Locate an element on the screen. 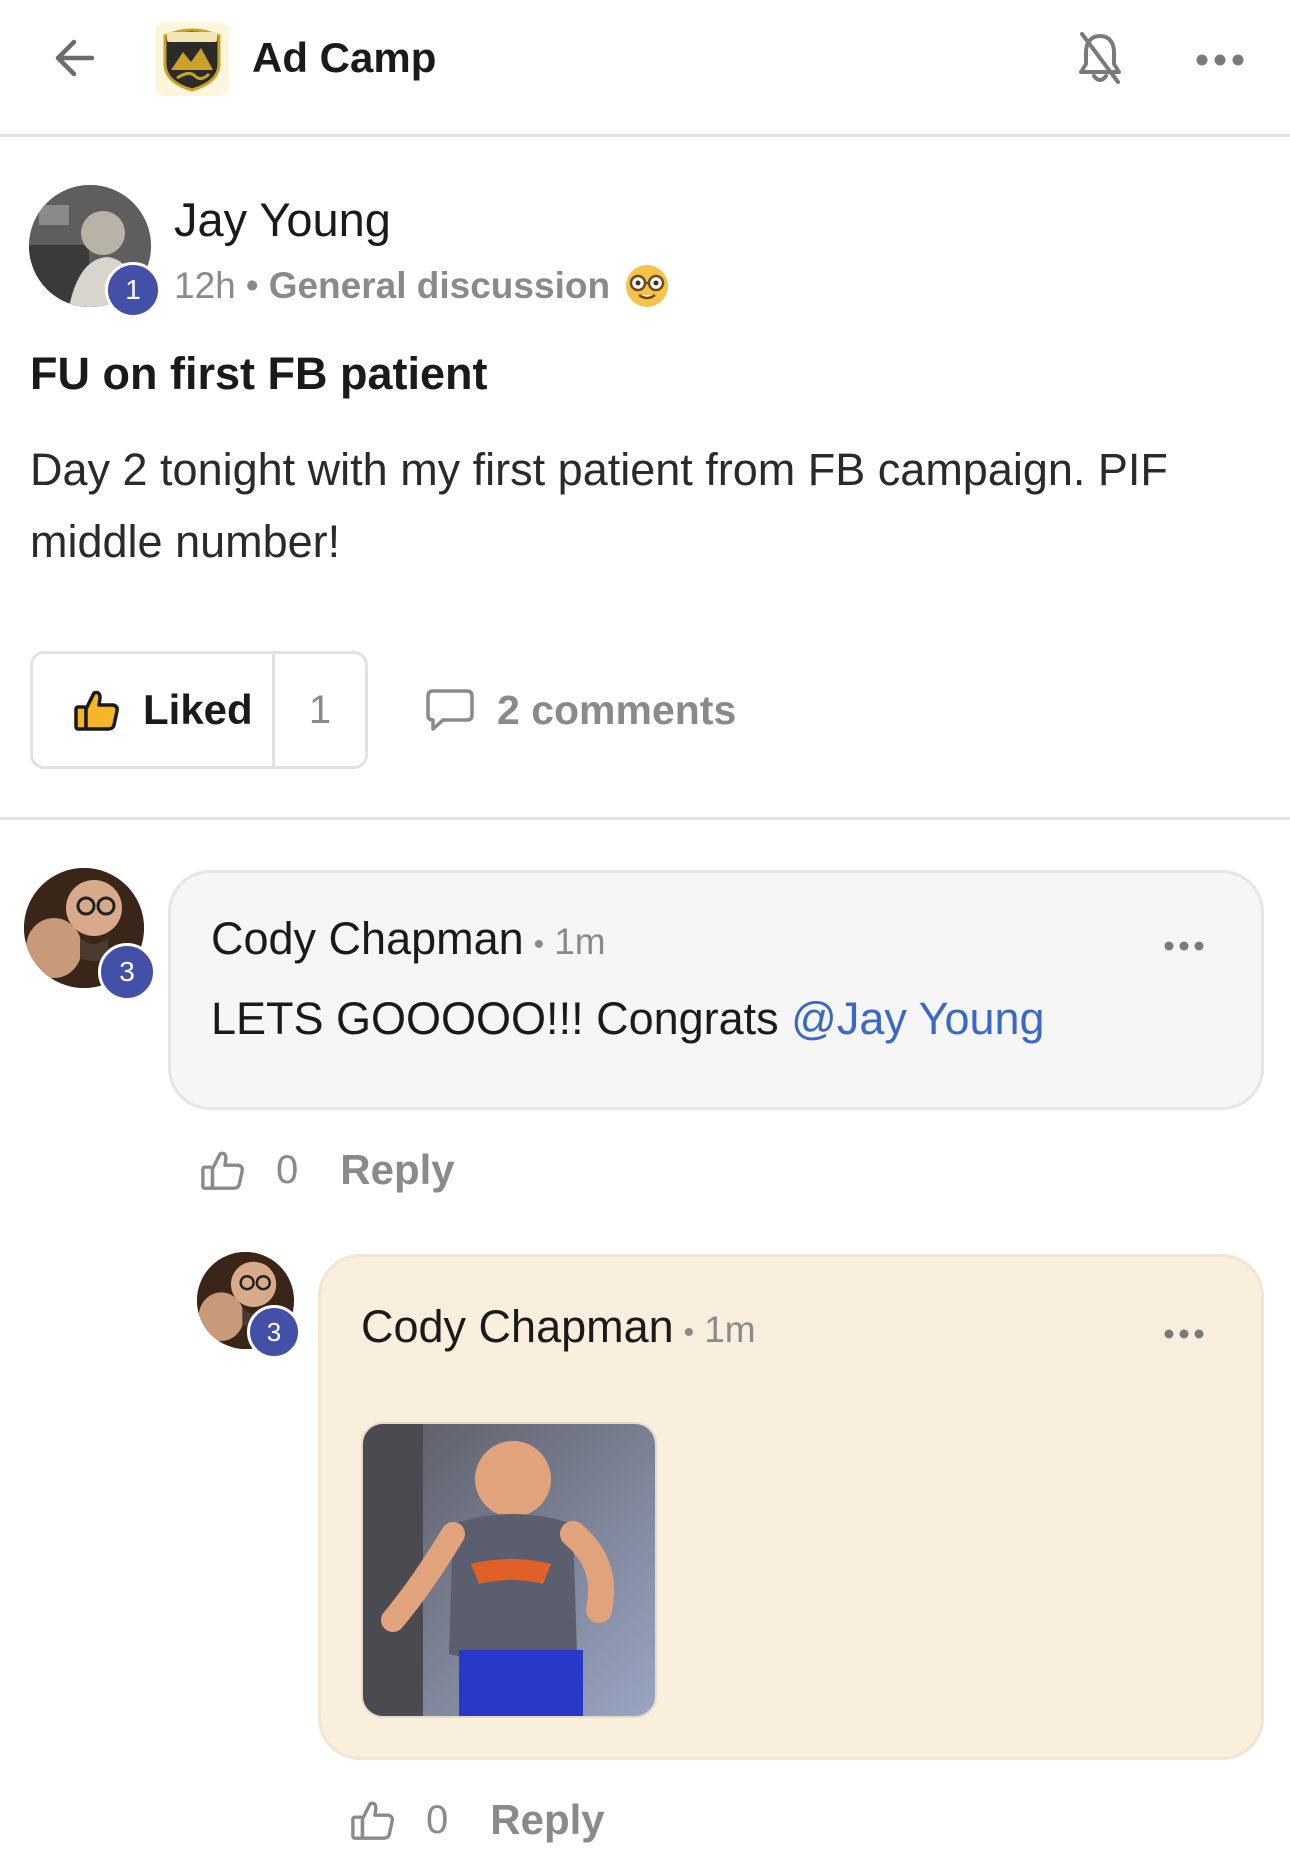 Image resolution: width=1290 pixels, height=1862 pixels. comments-count-label: 2 comments is located at coordinates (617, 709).